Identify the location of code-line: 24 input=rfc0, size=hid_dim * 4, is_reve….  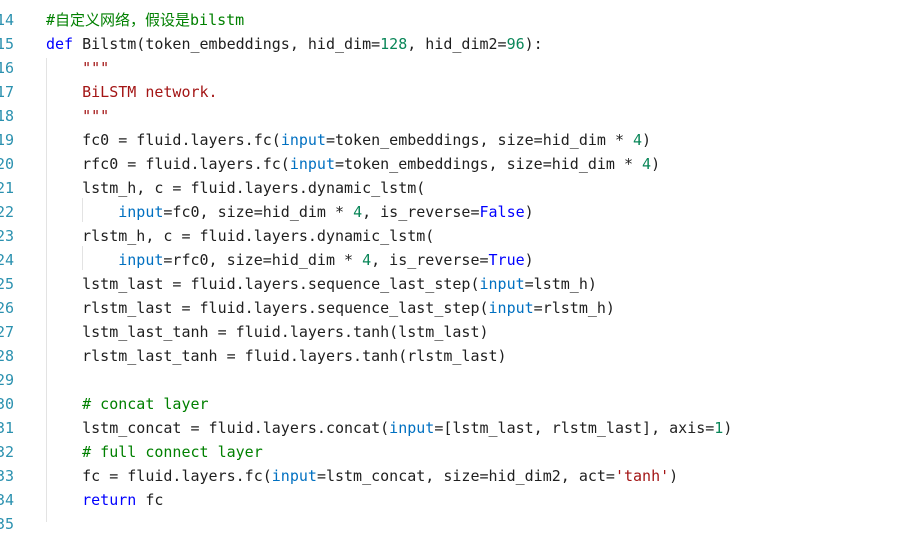
(451, 260).